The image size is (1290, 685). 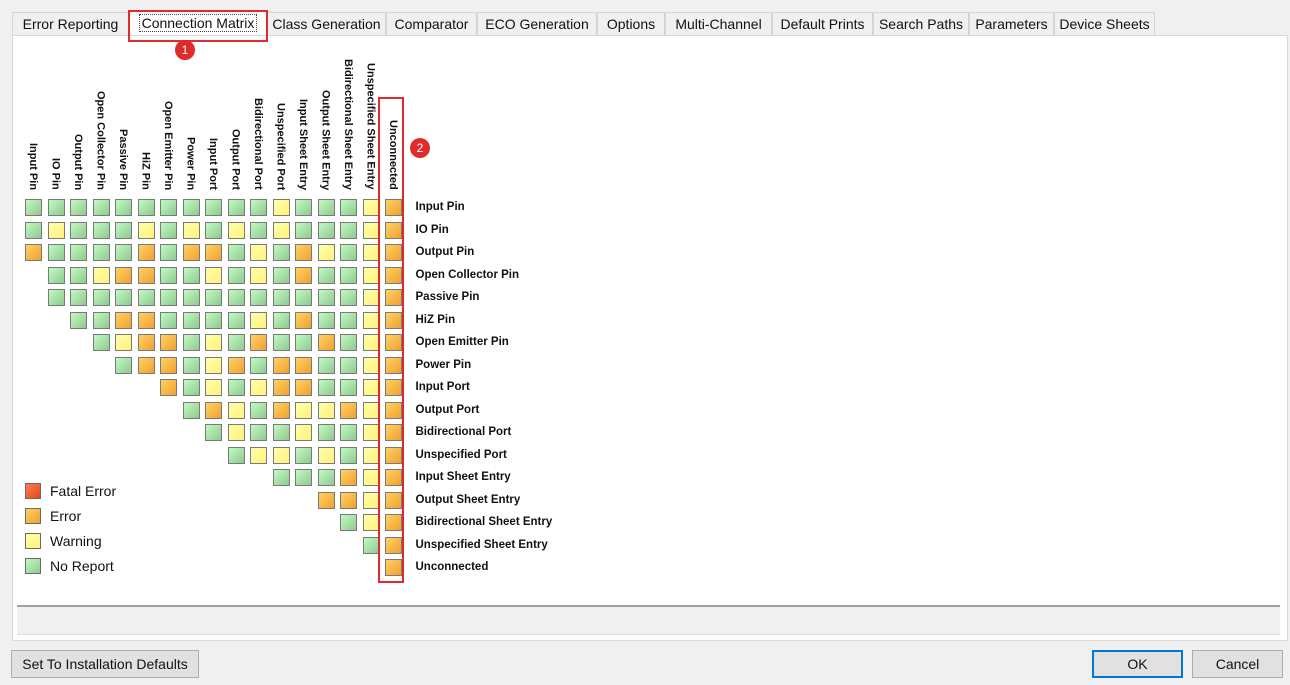 I want to click on cancel-button: Cancel, so click(x=1237, y=664).